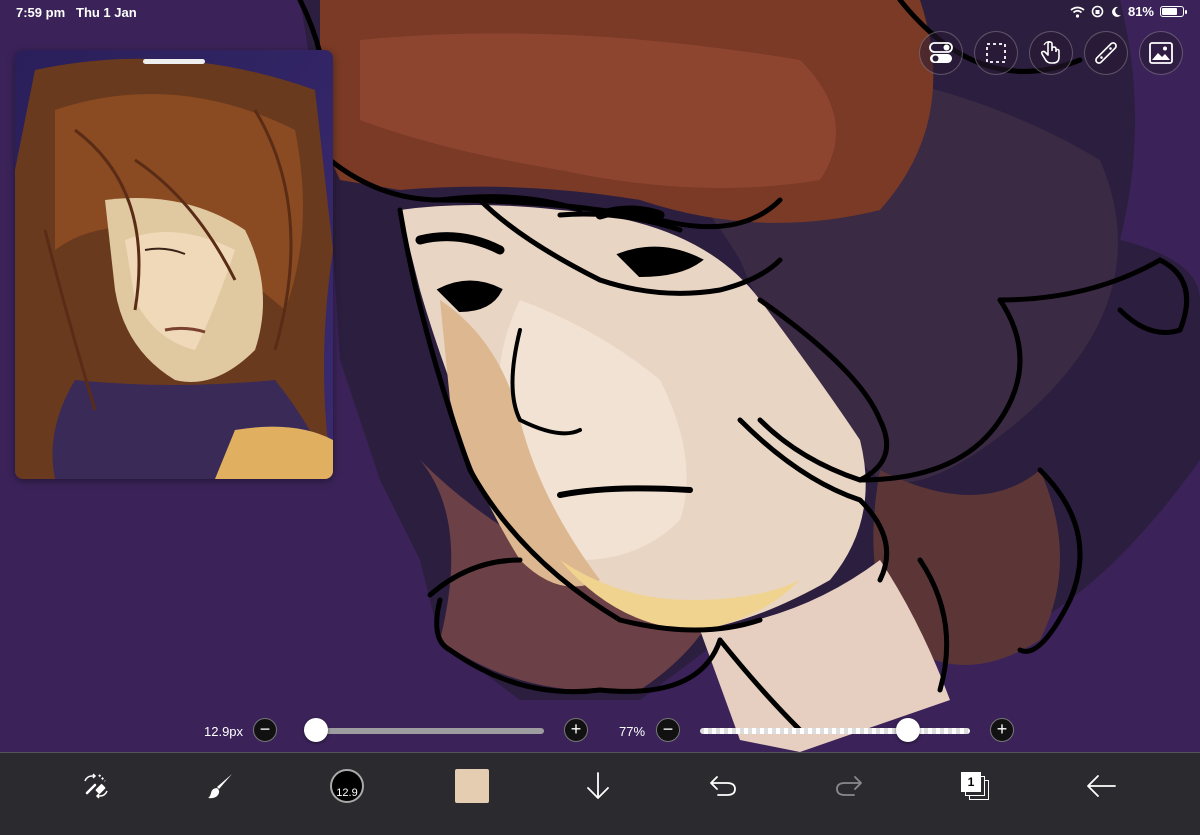  What do you see at coordinates (600, 12) in the screenshot?
I see `status-bar: 7:59 pm Thu 1 Jan 81%` at bounding box center [600, 12].